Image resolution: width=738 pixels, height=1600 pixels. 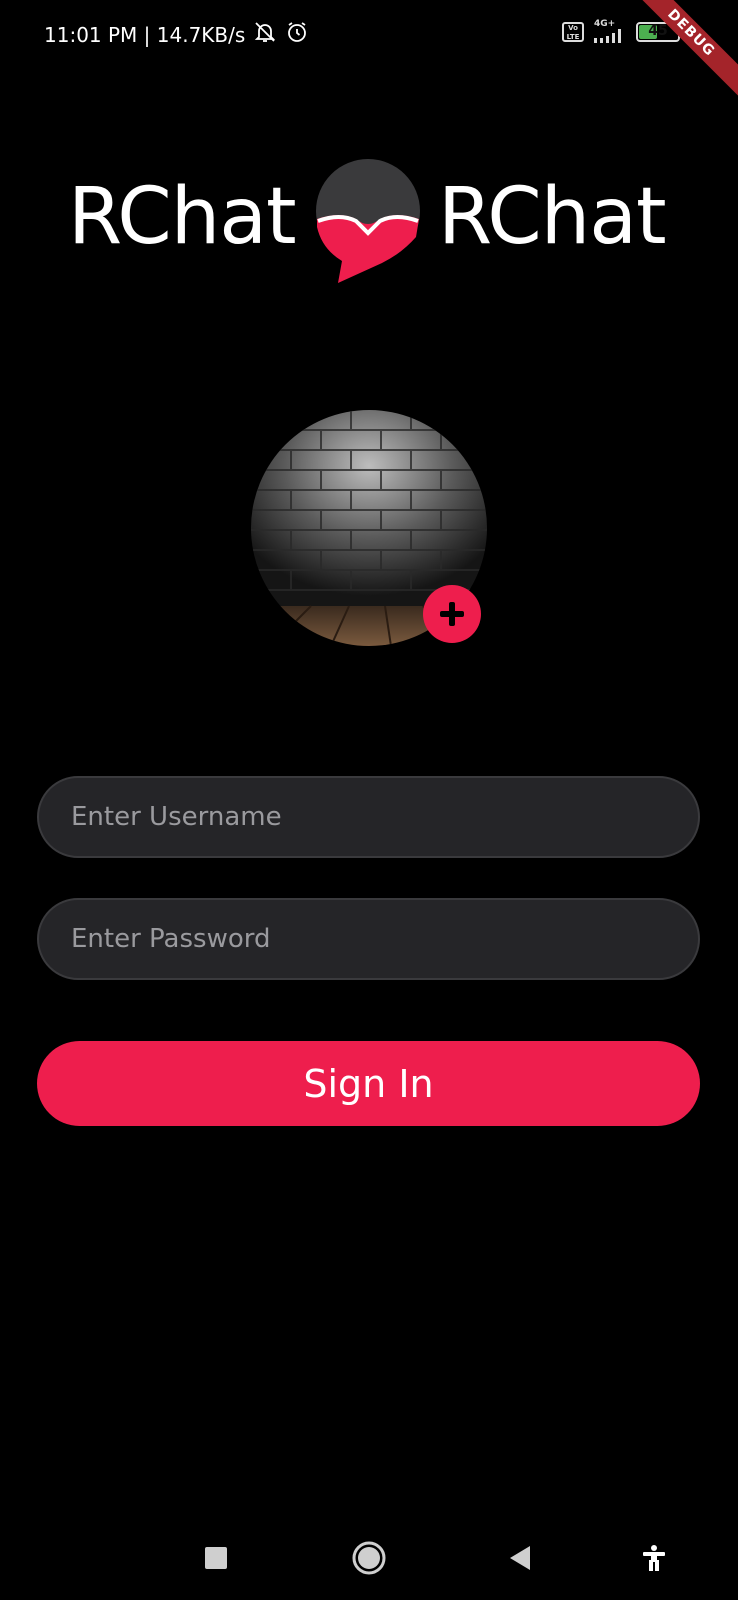 What do you see at coordinates (297, 34) in the screenshot?
I see `alarm-icon` at bounding box center [297, 34].